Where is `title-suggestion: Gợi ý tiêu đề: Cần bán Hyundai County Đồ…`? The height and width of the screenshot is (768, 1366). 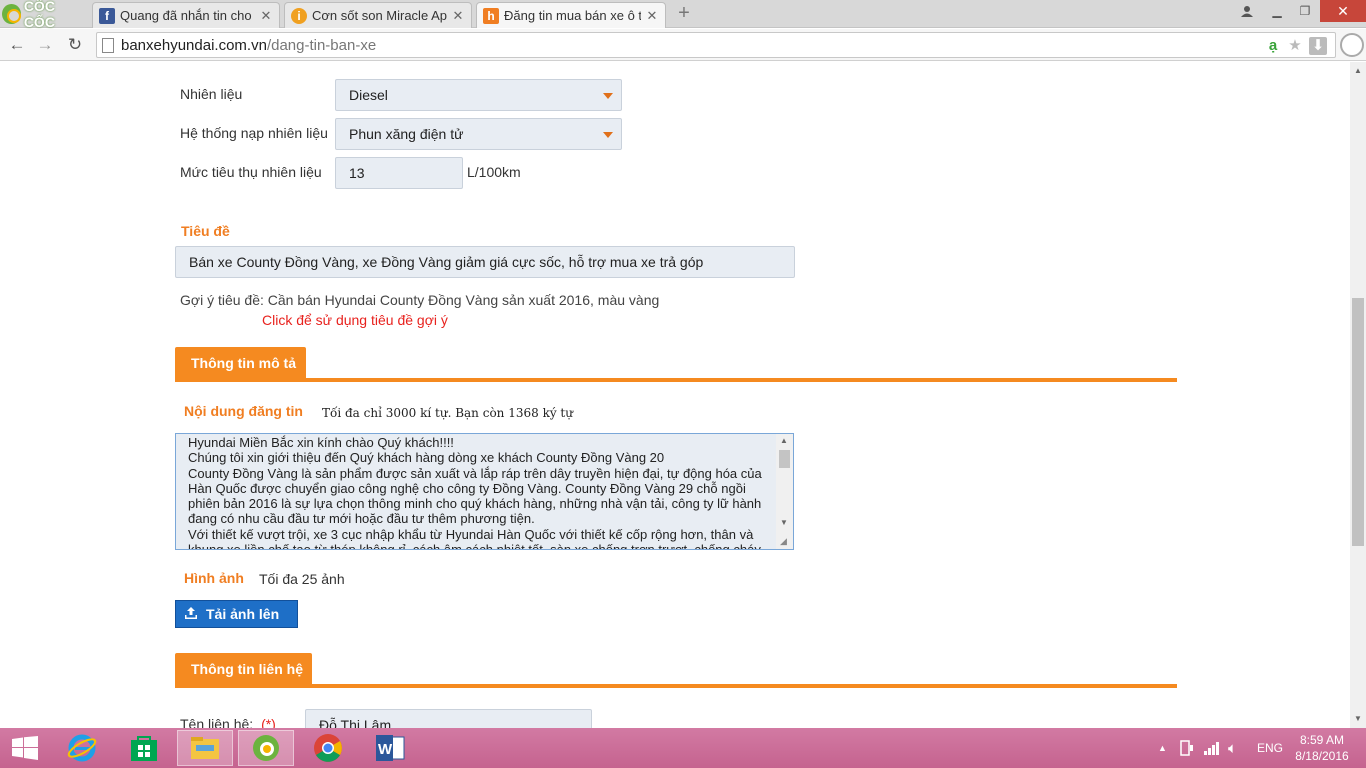 title-suggestion: Gợi ý tiêu đề: Cần bán Hyundai County Đồ… is located at coordinates (419, 300).